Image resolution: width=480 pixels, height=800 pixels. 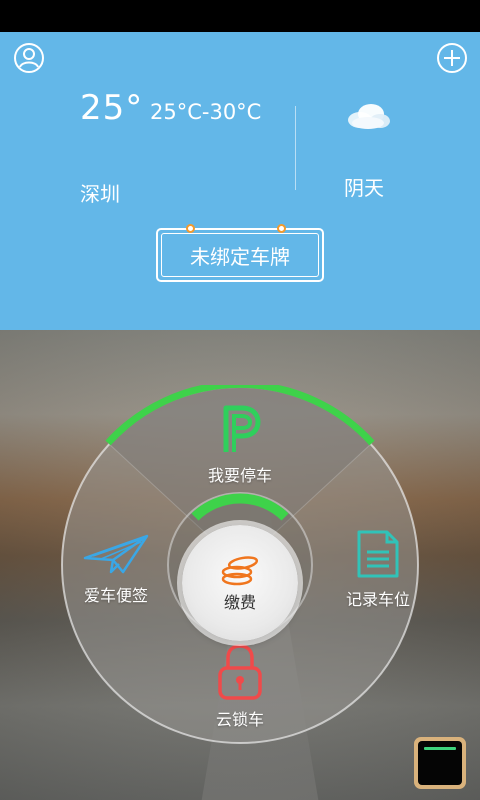 I want to click on pay-button: 缴费, so click(x=240, y=583).